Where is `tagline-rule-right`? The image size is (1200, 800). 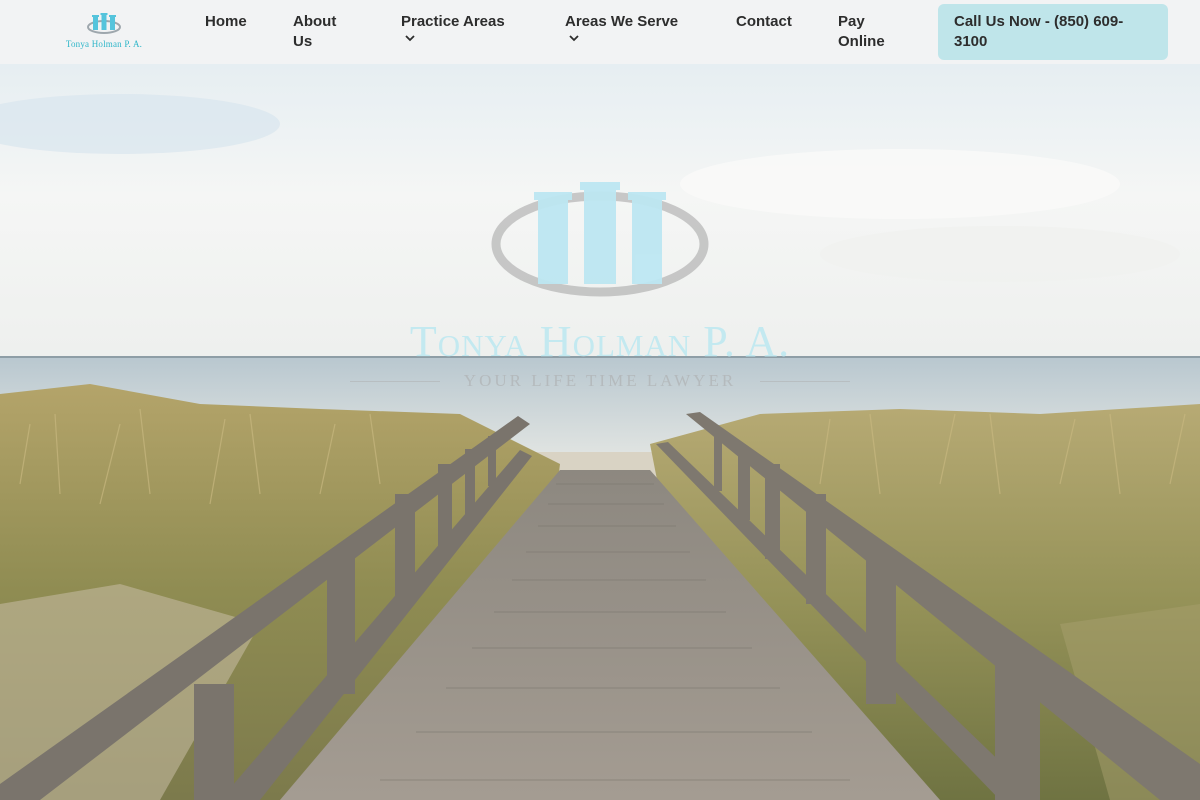
tagline-rule-right is located at coordinates (805, 381).